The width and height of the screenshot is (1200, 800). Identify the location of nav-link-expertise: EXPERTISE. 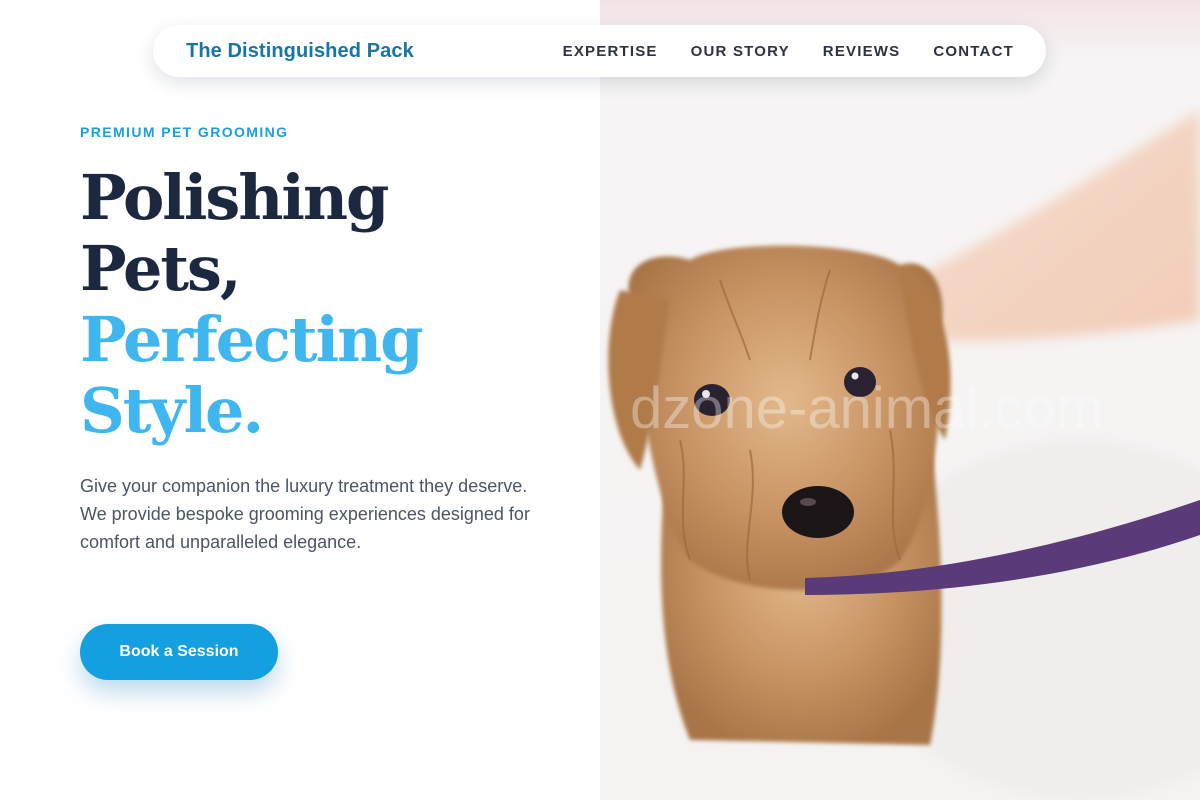
(610, 51).